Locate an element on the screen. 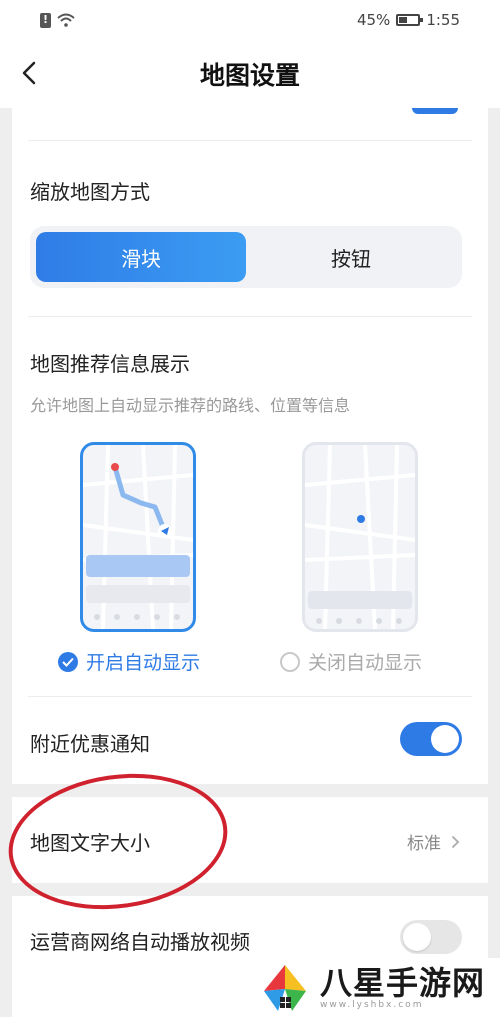 The image size is (500, 1017). recommend-off-preview is located at coordinates (360, 537).